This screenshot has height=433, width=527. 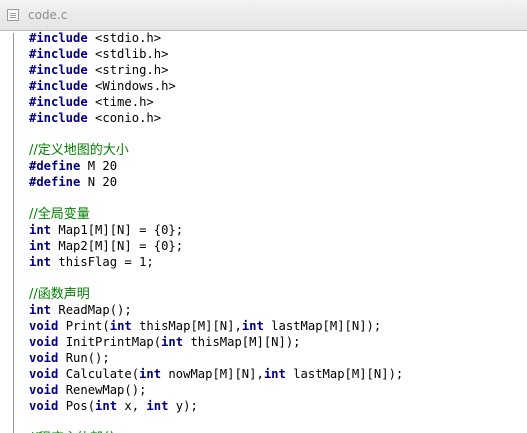 I want to click on code-line: int Map1[M][N] = {0};, so click(x=278, y=230).